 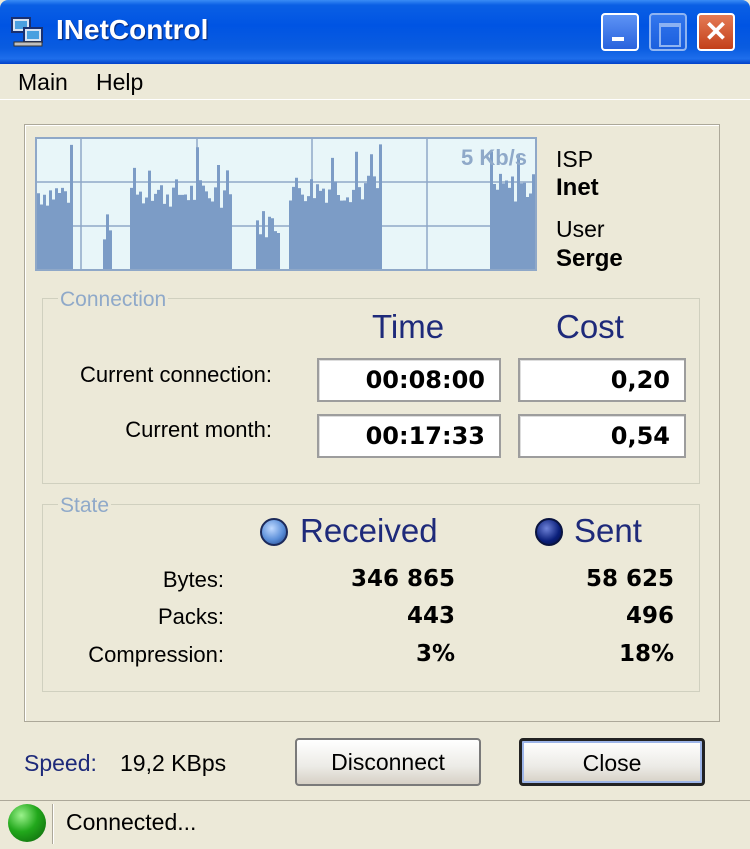 What do you see at coordinates (590, 326) in the screenshot?
I see `cost-column-header: Cost` at bounding box center [590, 326].